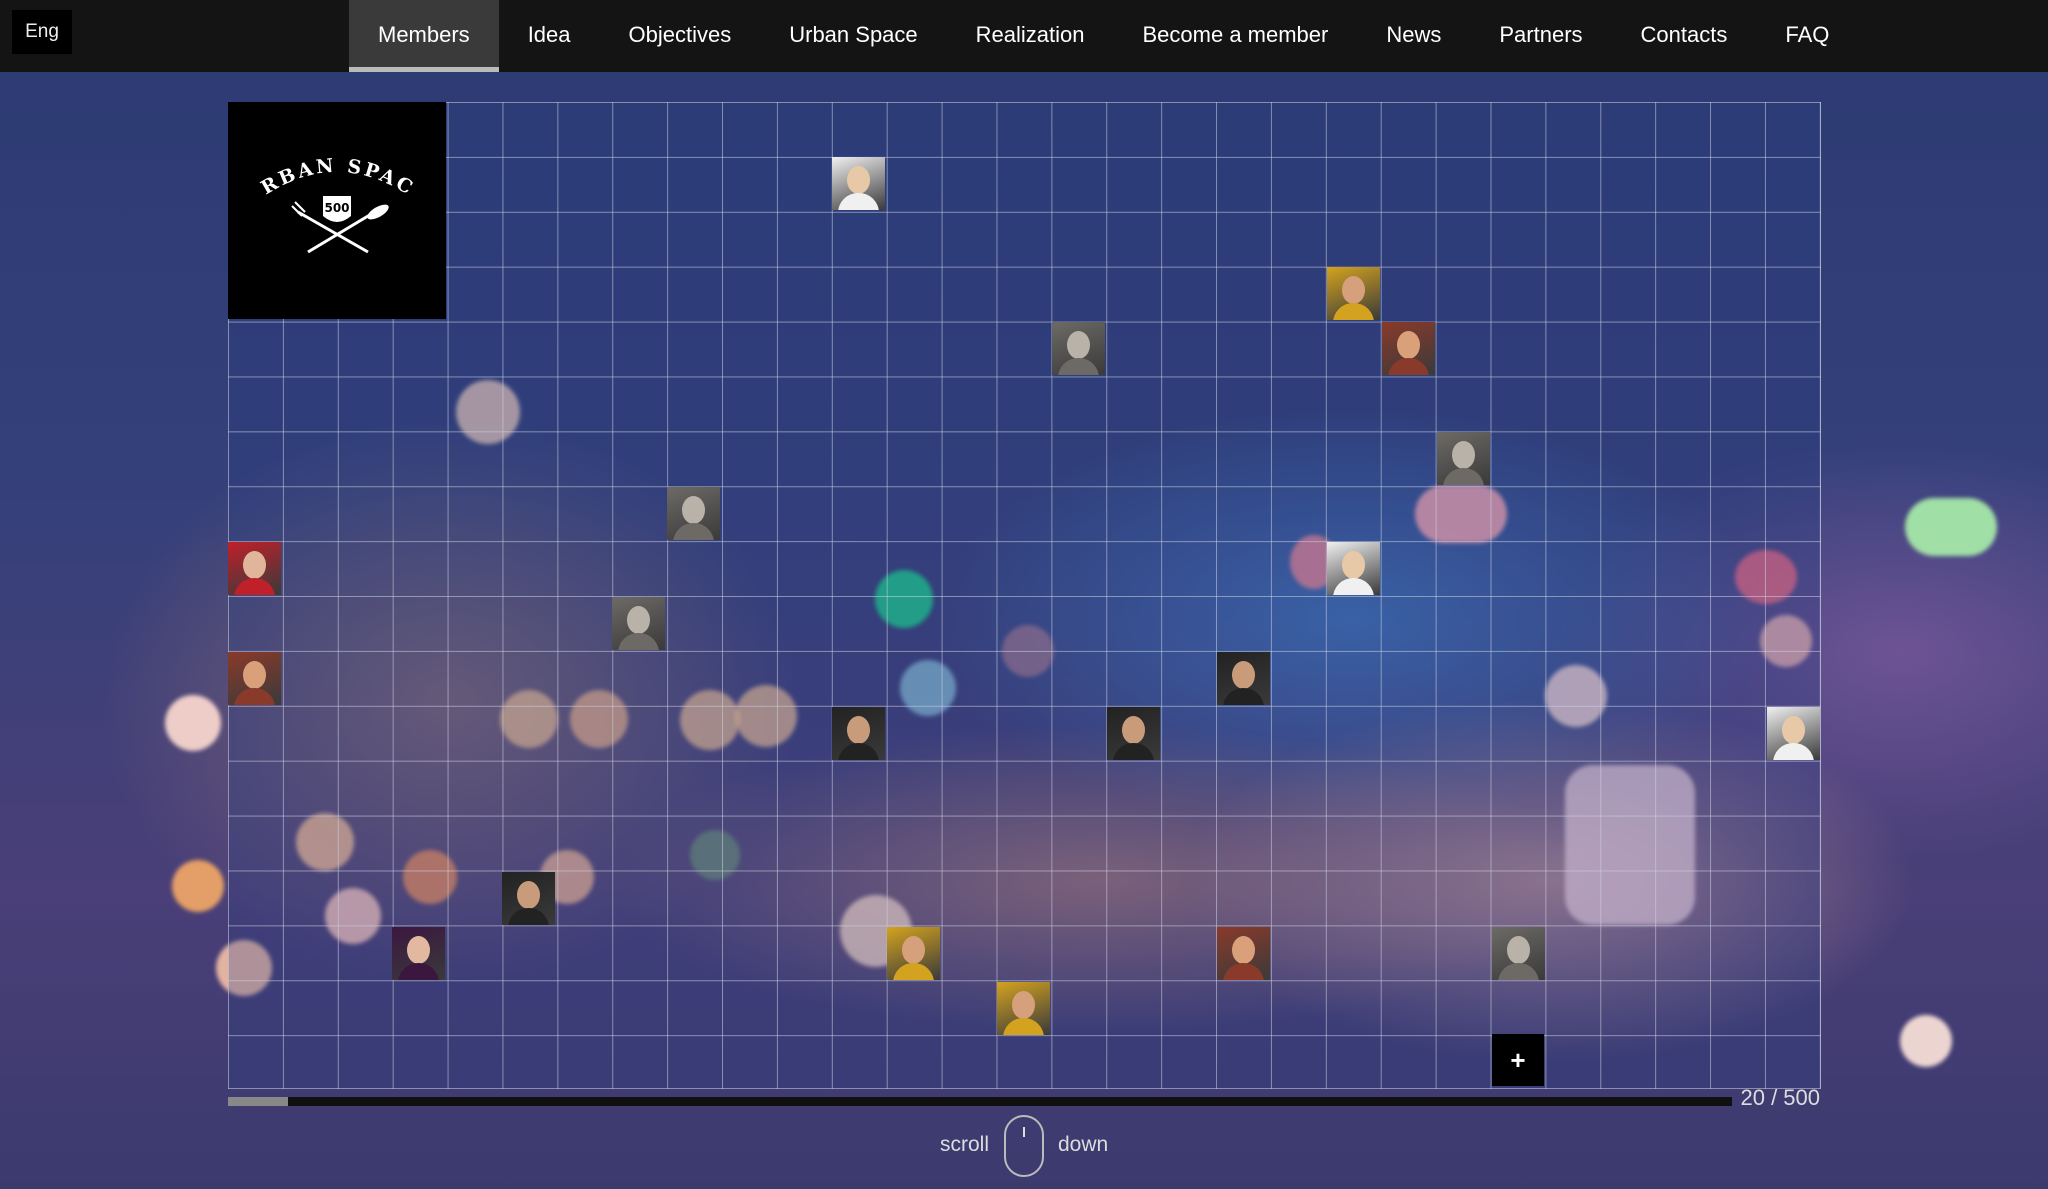  Describe the element at coordinates (1083, 1144) in the screenshot. I see `scroll-hint-right: down` at that location.